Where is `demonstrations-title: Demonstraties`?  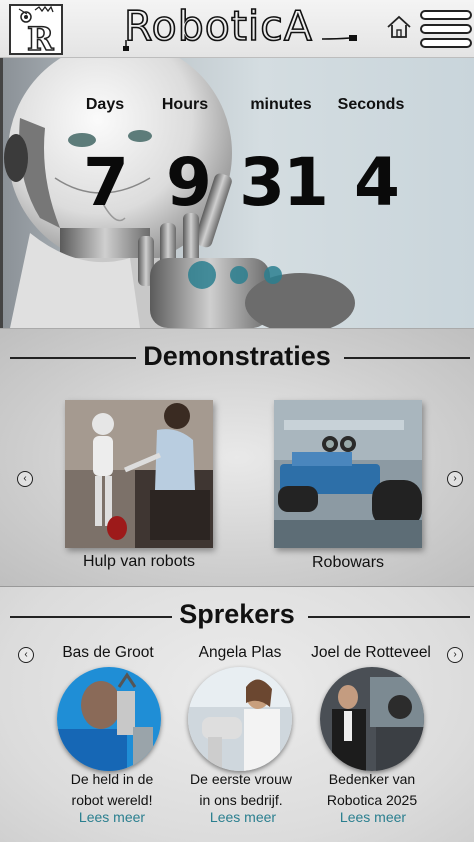 demonstrations-title: Demonstraties is located at coordinates (237, 356).